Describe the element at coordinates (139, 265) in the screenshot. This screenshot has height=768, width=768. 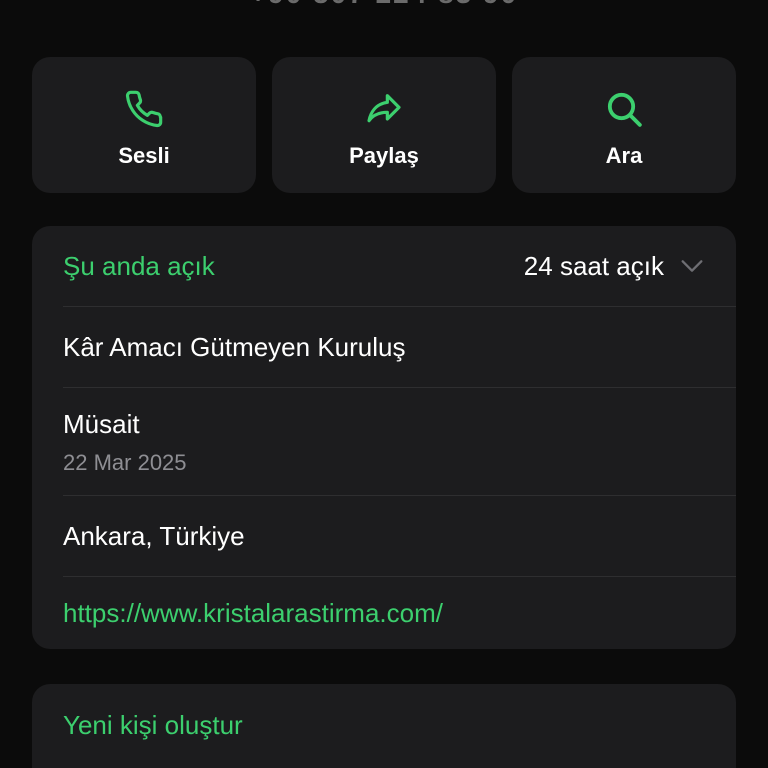
I see `open-status: Şu anda açık` at that location.